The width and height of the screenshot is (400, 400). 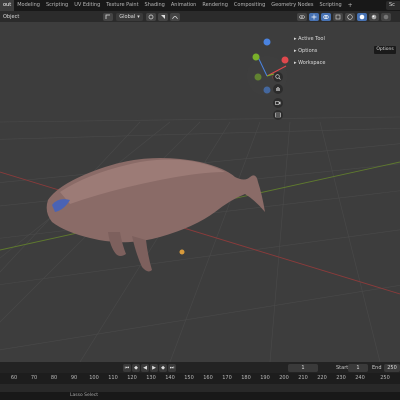 I want to click on tab-animation: Animation, so click(x=184, y=5).